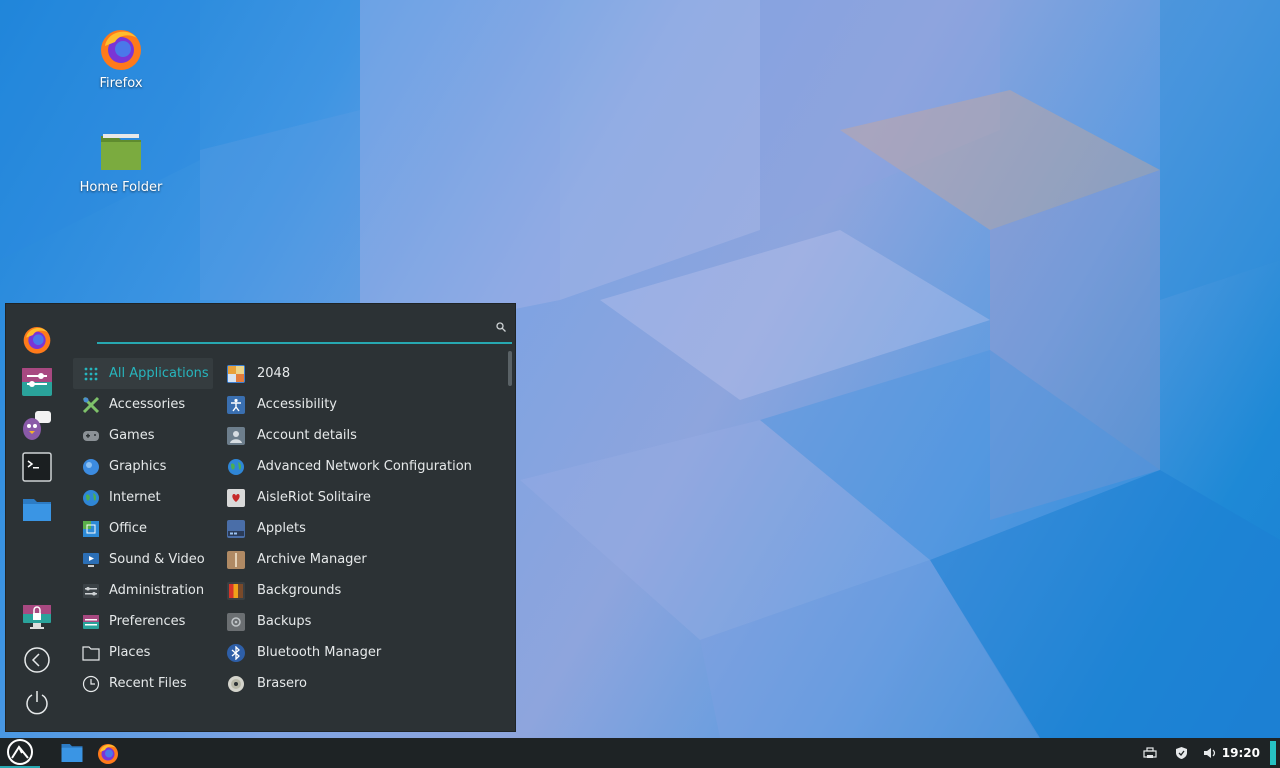 Image resolution: width=1280 pixels, height=768 pixels. I want to click on category-office: Office, so click(143, 528).